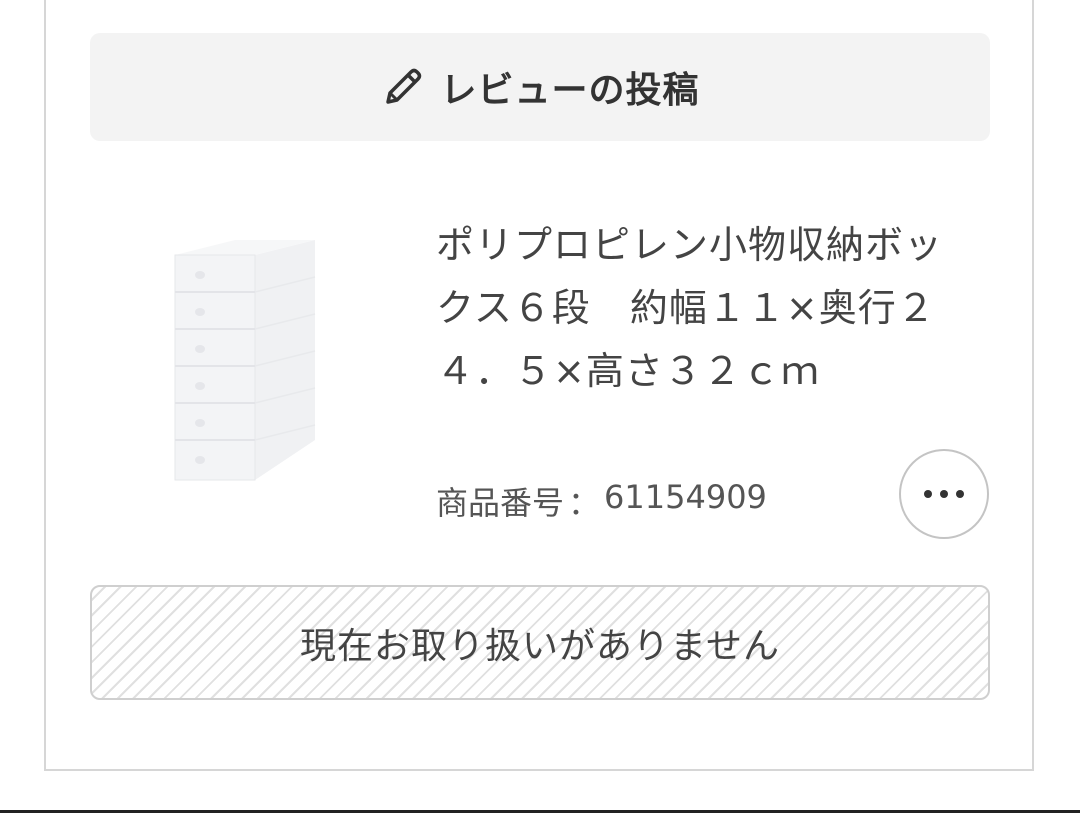 The height and width of the screenshot is (813, 1080). I want to click on write-review-label: レビューの投稿, so click(570, 90).